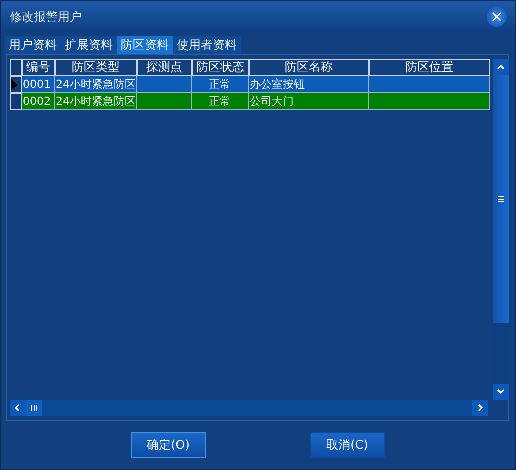 The image size is (516, 470). What do you see at coordinates (145, 45) in the screenshot?
I see `tab: 防区资料` at bounding box center [145, 45].